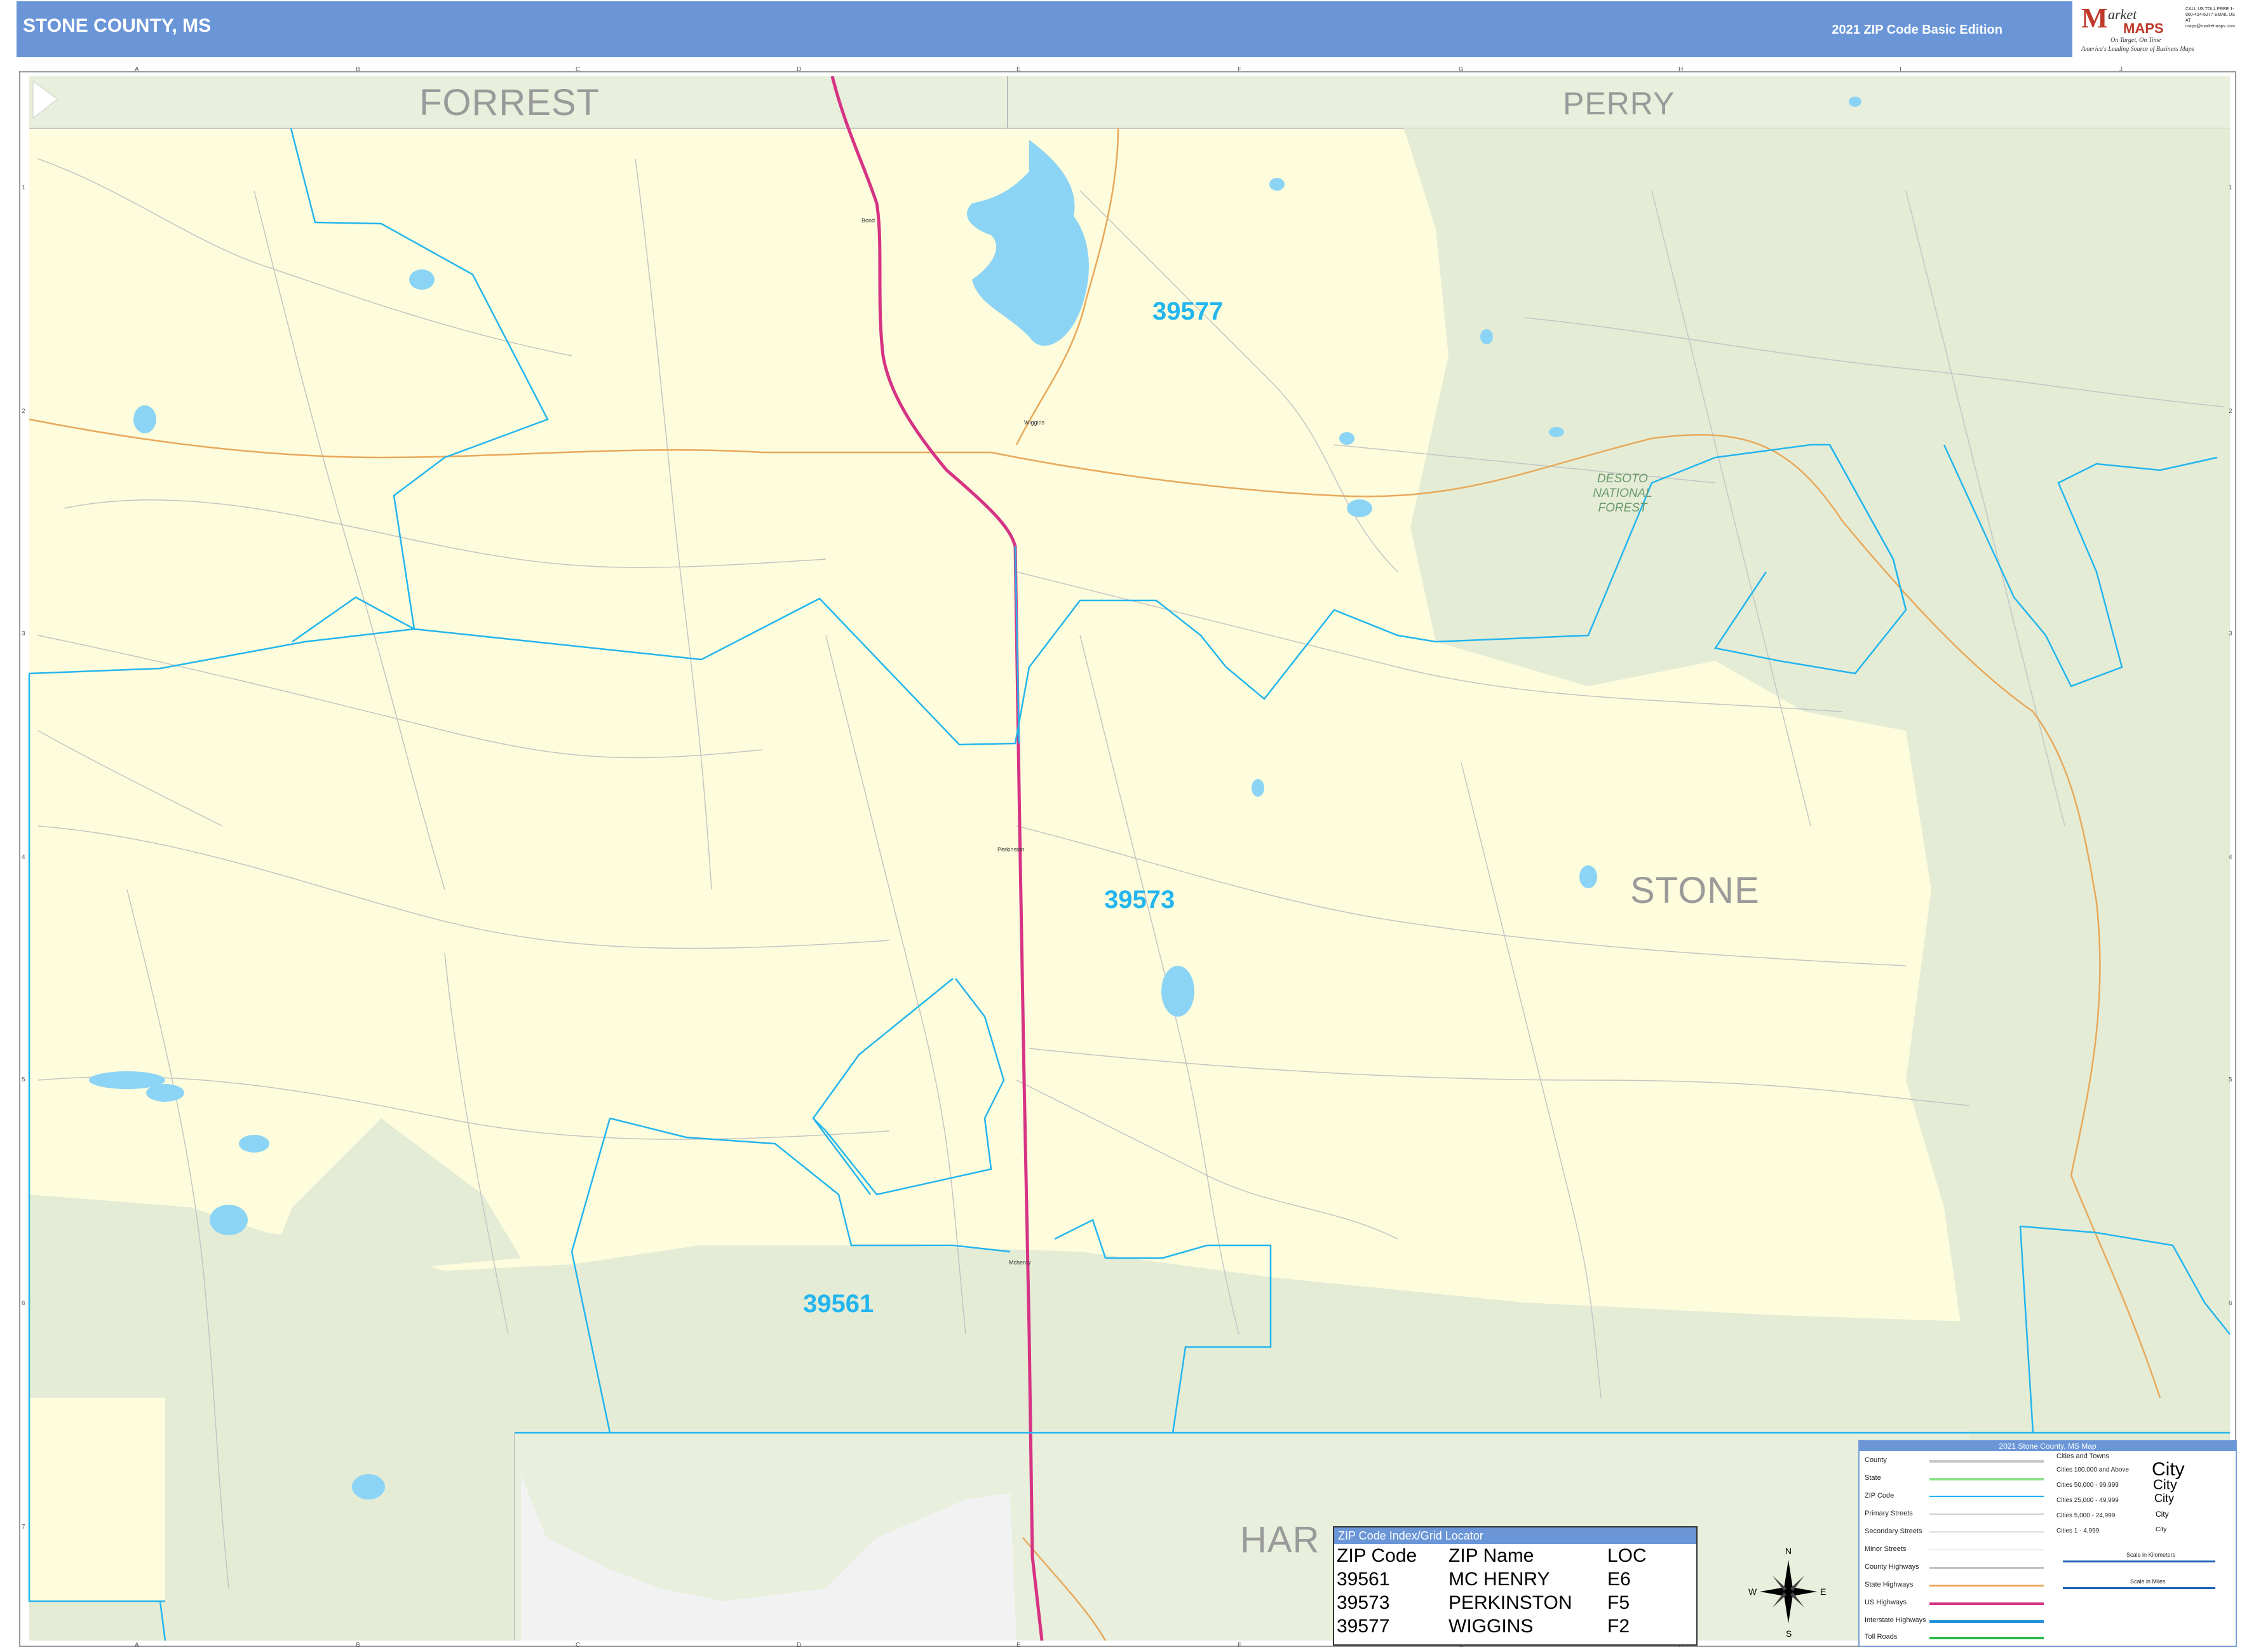 The width and height of the screenshot is (2242, 1652). What do you see at coordinates (1618, 1602) in the screenshot?
I see `zip-loc-cell: F5` at bounding box center [1618, 1602].